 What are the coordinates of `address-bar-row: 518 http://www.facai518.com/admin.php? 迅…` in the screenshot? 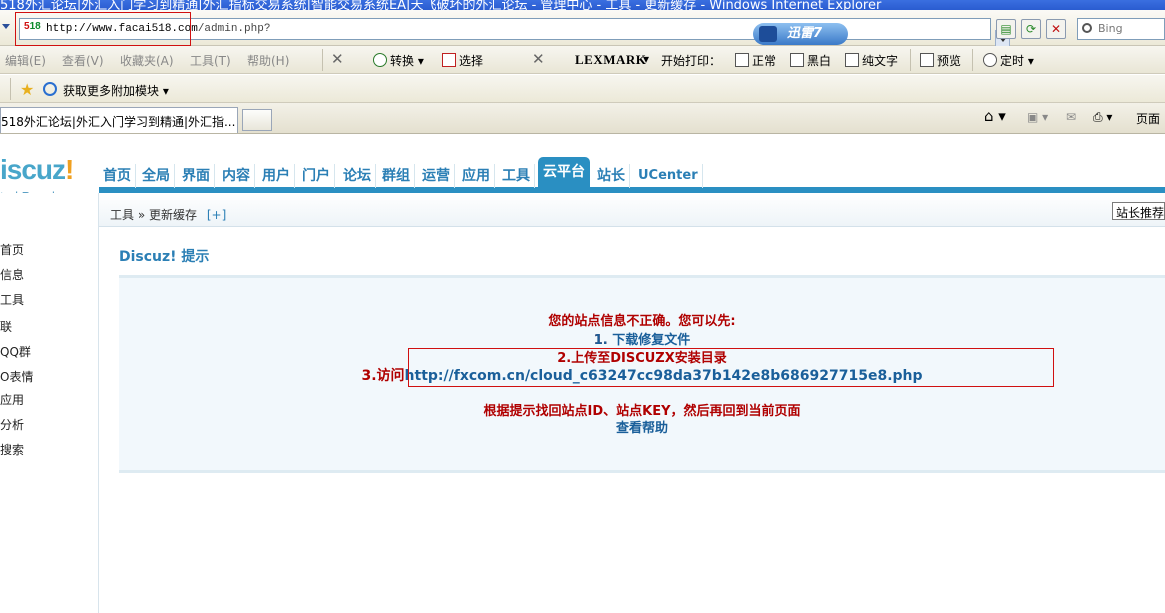 It's located at (582, 29).